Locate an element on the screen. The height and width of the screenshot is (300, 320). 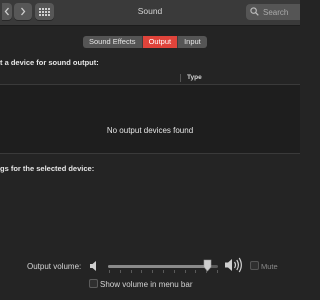
tab-sound-effects: Sound Effects is located at coordinates (113, 42).